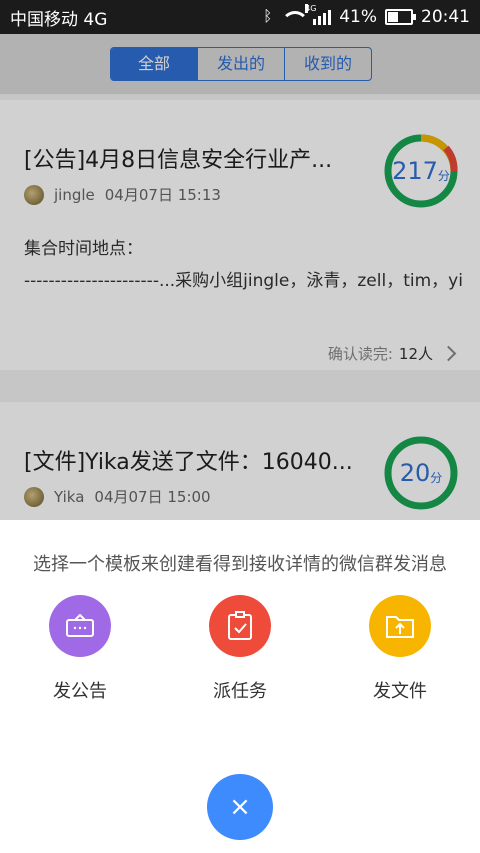  Describe the element at coordinates (240, 691) in the screenshot. I see `task-label: 派任务` at that location.